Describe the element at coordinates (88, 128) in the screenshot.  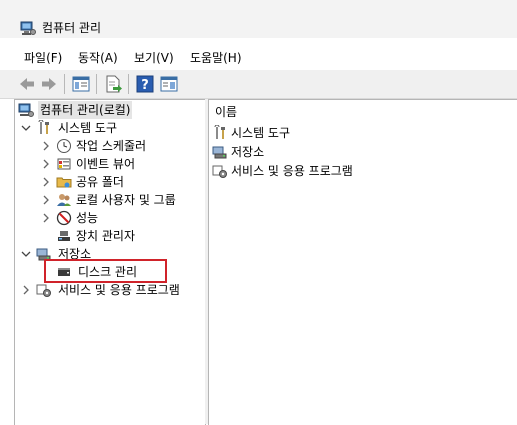
I see `tree-label-system-tools: 시스템 도구` at that location.